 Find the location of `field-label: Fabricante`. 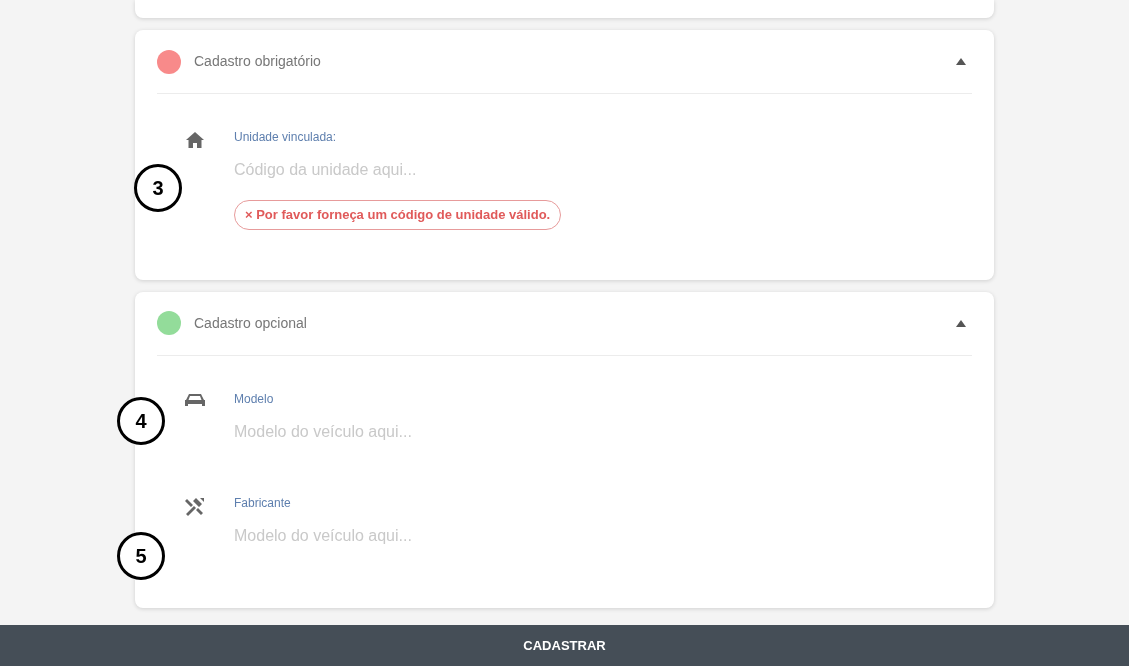

field-label: Fabricante is located at coordinates (263, 503).